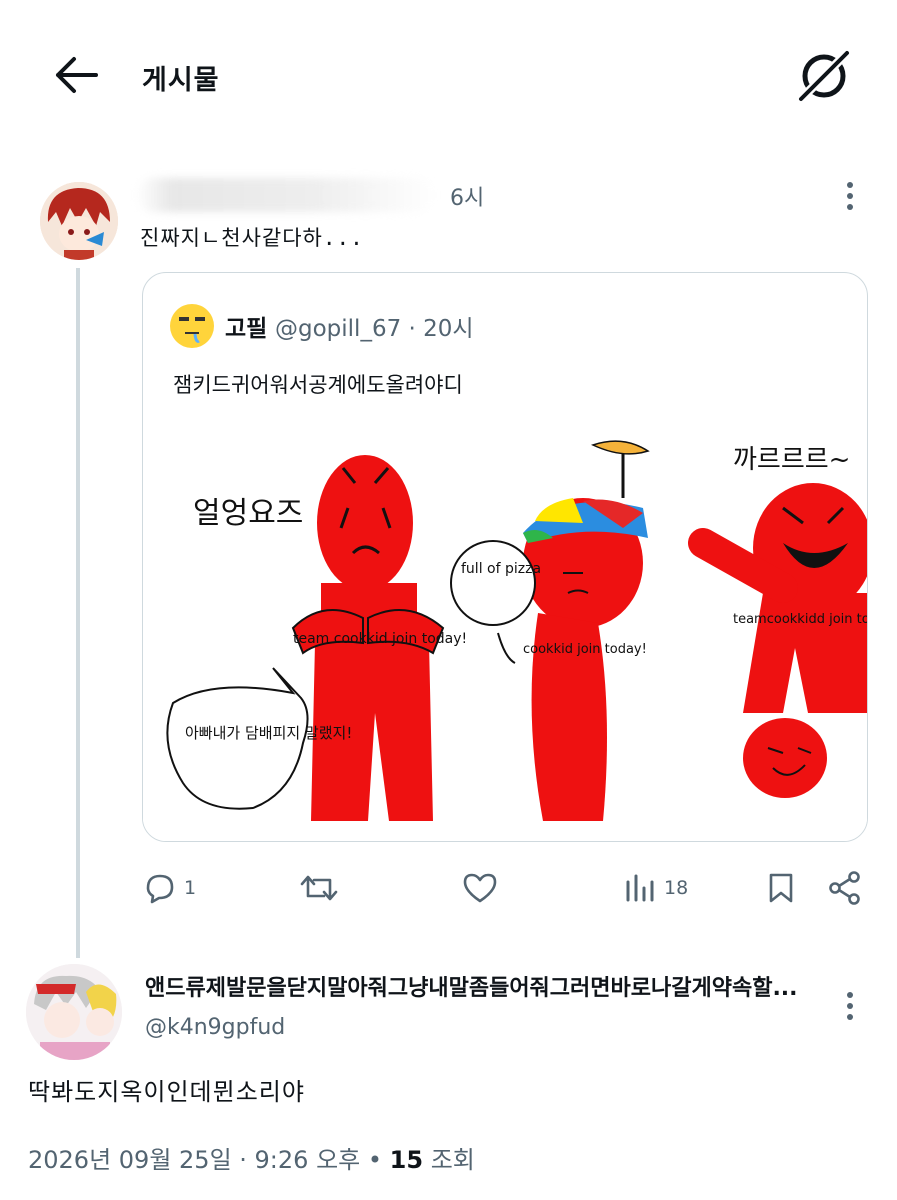 The height and width of the screenshot is (1200, 897). Describe the element at coordinates (76, 75) in the screenshot. I see `back-arrow-icon` at that location.